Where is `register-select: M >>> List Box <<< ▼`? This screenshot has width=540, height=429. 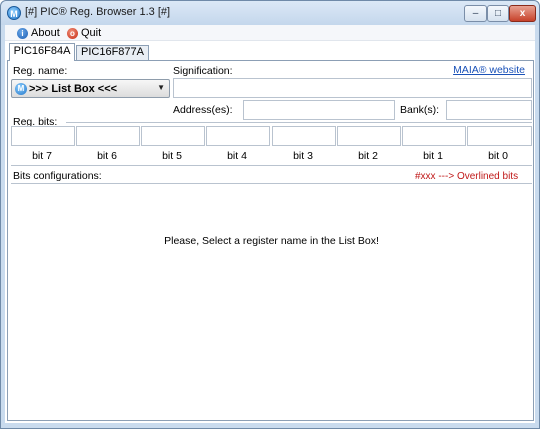
register-select: M >>> List Box <<< ▼ is located at coordinates (90, 88).